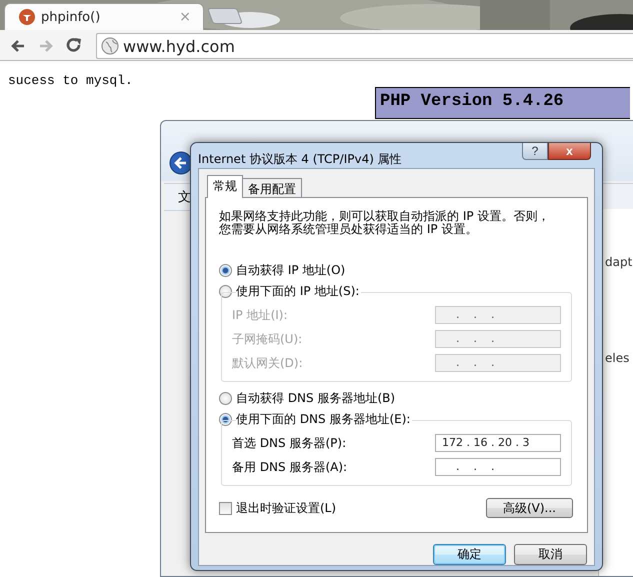  Describe the element at coordinates (498, 443) in the screenshot. I see `ip-address-field: 172 . 16 . 20 . 3` at that location.